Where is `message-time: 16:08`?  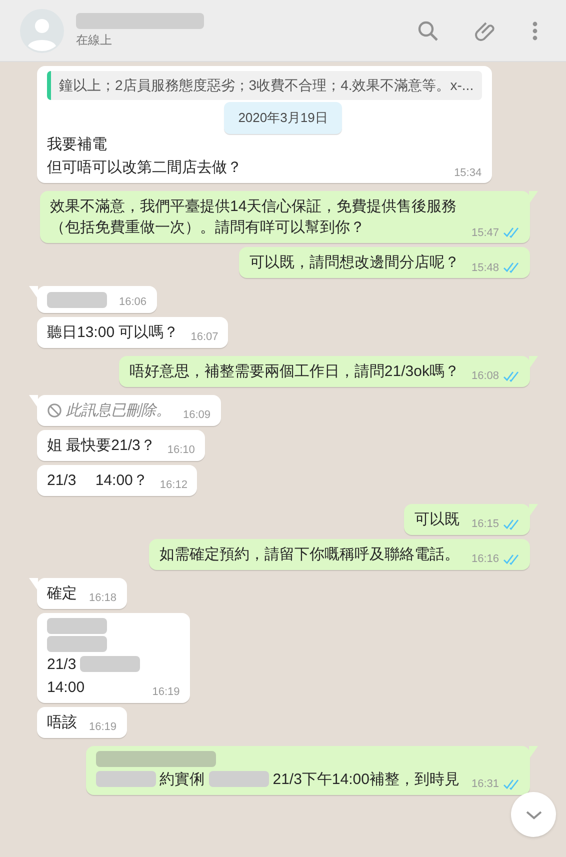
message-time: 16:08 is located at coordinates (485, 376).